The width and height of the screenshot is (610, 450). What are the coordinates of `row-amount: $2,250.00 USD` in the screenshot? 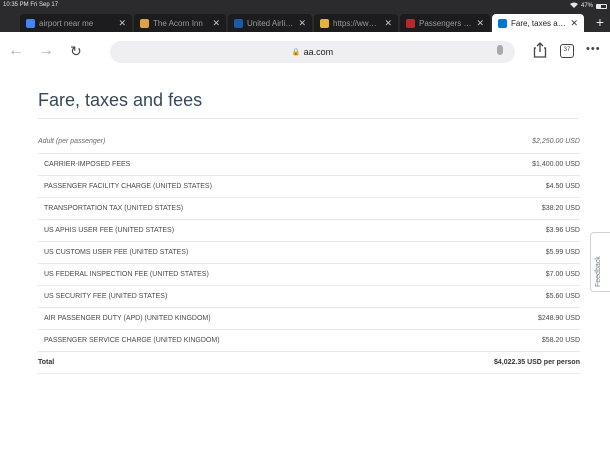 It's located at (556, 141).